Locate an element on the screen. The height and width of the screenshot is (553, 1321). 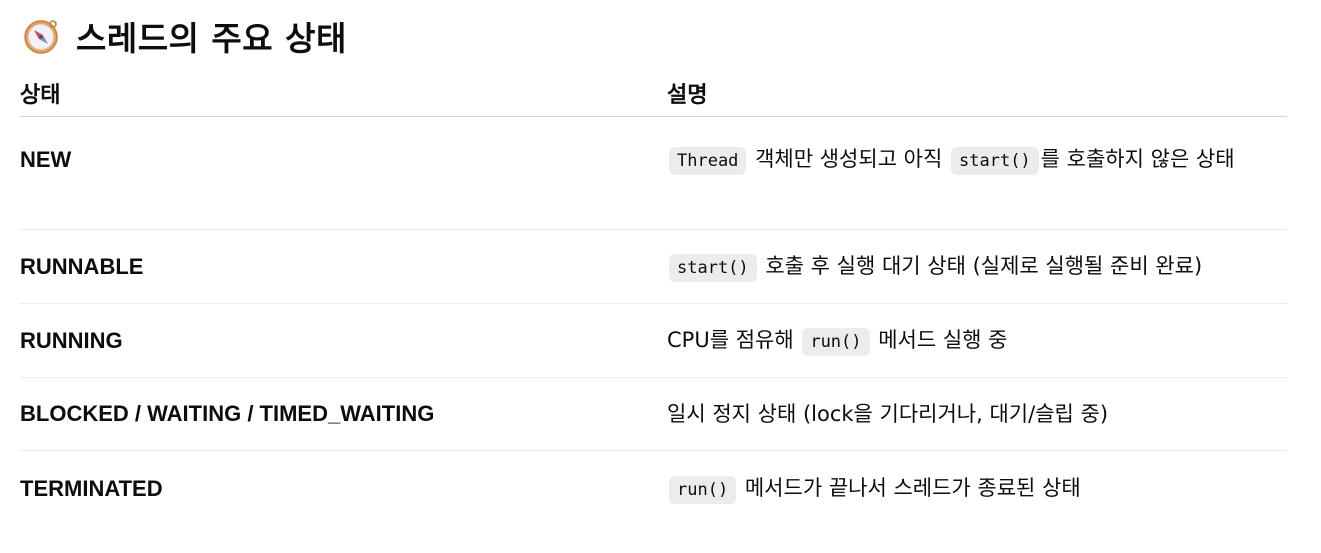
description-cell: CPU를 점유해 run() 메서드 실행 중 is located at coordinates (977, 341).